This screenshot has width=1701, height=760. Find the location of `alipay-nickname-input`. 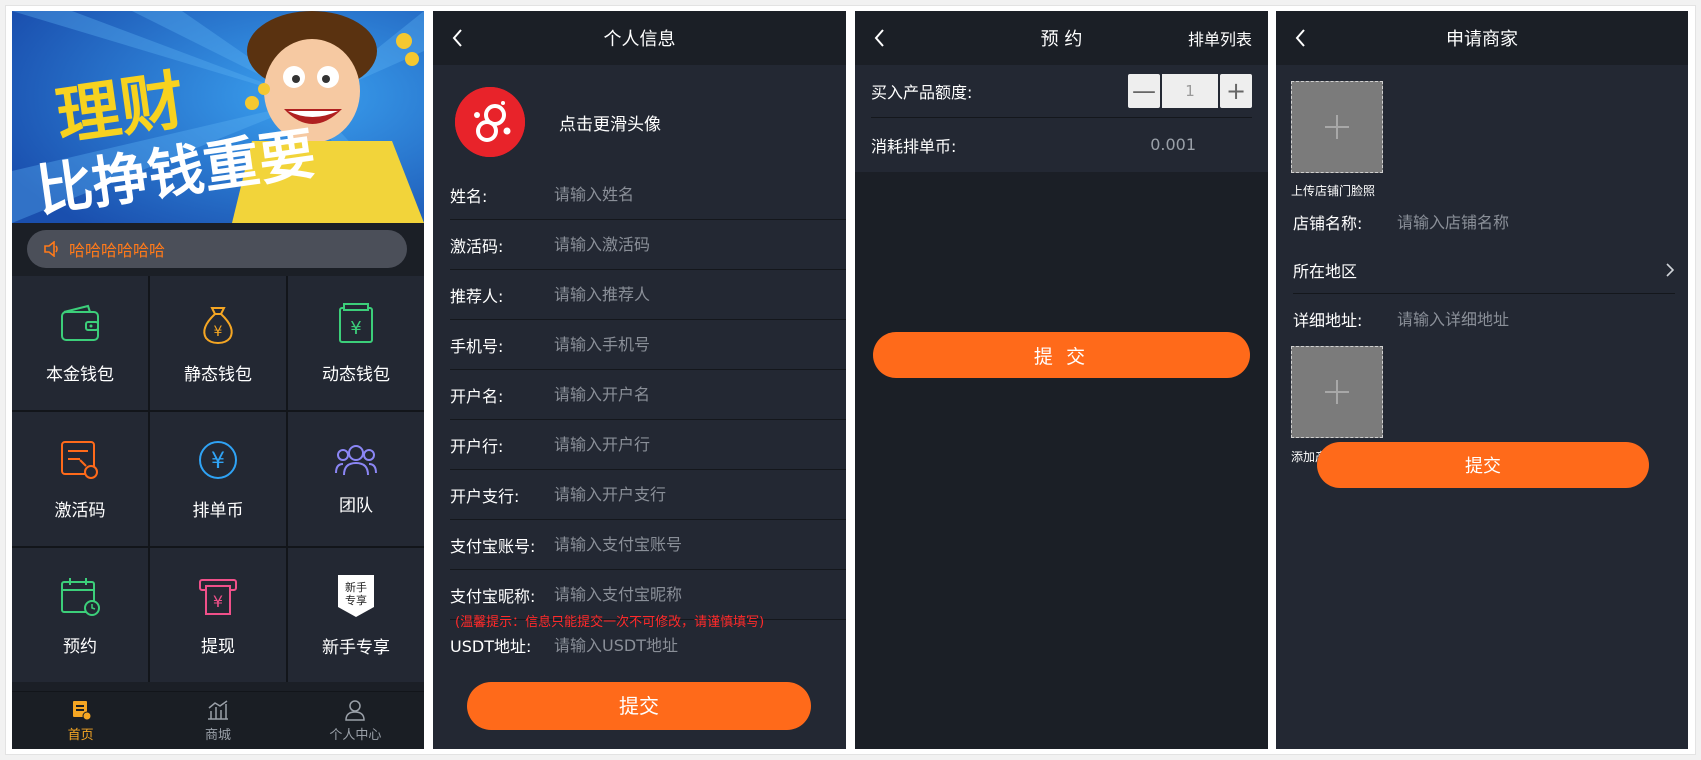

alipay-nickname-input is located at coordinates (684, 594).